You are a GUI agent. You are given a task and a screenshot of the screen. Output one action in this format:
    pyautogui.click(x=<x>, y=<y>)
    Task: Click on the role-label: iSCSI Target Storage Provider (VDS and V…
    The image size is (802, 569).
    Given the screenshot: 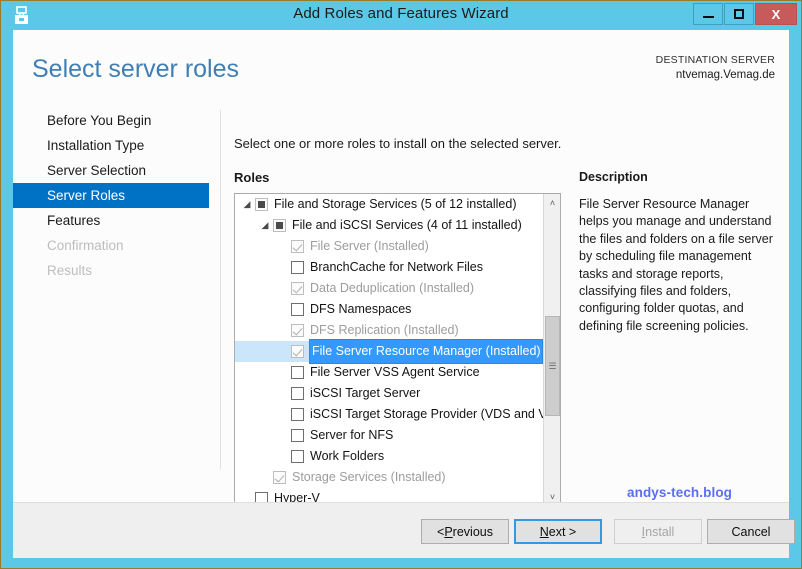 What is the action you would take?
    pyautogui.click(x=426, y=414)
    